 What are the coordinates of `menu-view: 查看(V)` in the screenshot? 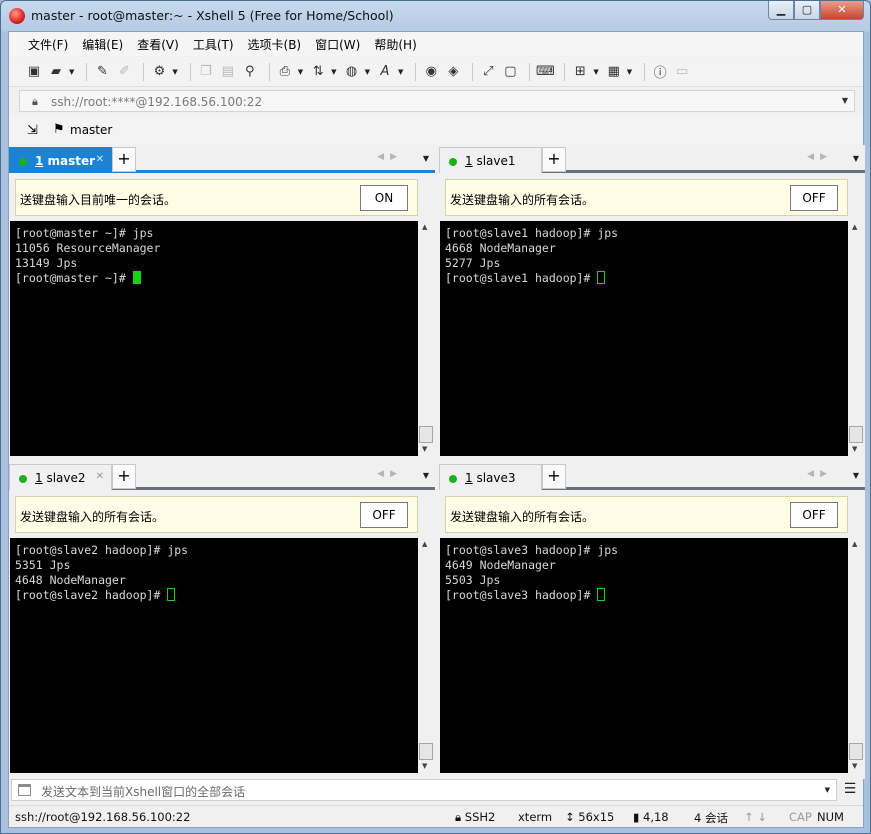 It's located at (158, 44).